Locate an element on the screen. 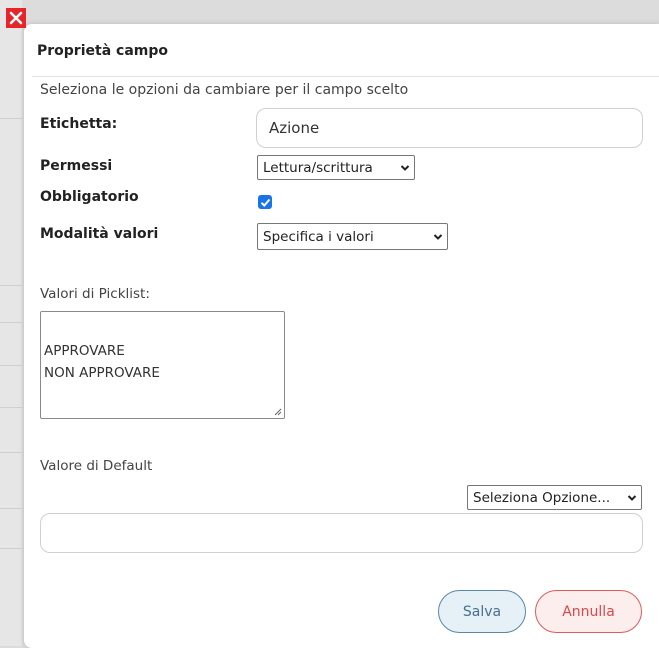 This screenshot has height=648, width=659. value-mode-select-value: Specifica i valori is located at coordinates (318, 236).